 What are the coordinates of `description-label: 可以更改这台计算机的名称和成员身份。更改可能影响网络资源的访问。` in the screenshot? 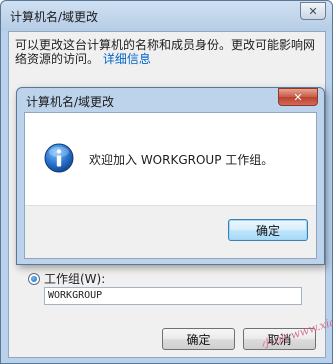 It's located at (165, 52).